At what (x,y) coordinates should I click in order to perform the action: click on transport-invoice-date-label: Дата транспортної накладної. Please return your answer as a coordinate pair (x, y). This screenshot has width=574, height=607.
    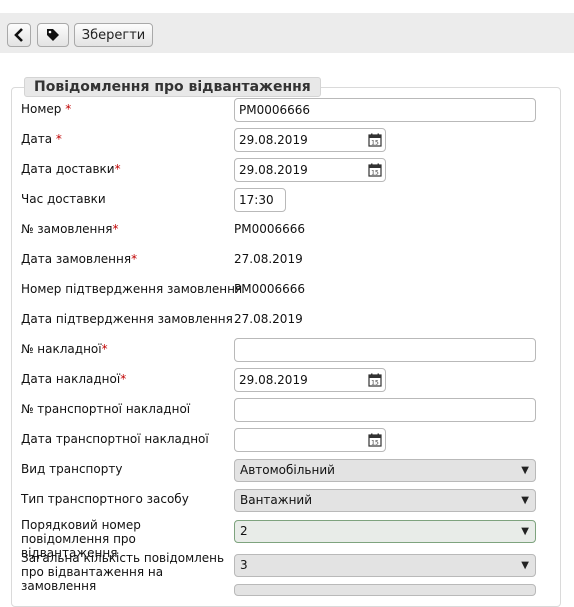
    Looking at the image, I should click on (115, 439).